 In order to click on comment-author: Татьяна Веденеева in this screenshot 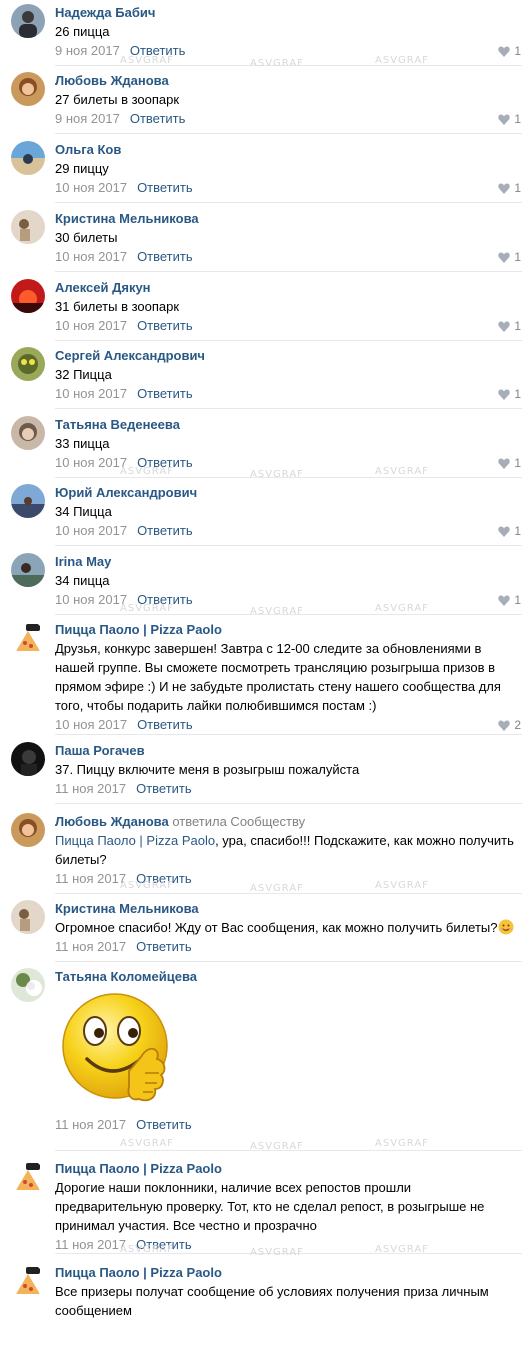, I will do `click(117, 424)`.